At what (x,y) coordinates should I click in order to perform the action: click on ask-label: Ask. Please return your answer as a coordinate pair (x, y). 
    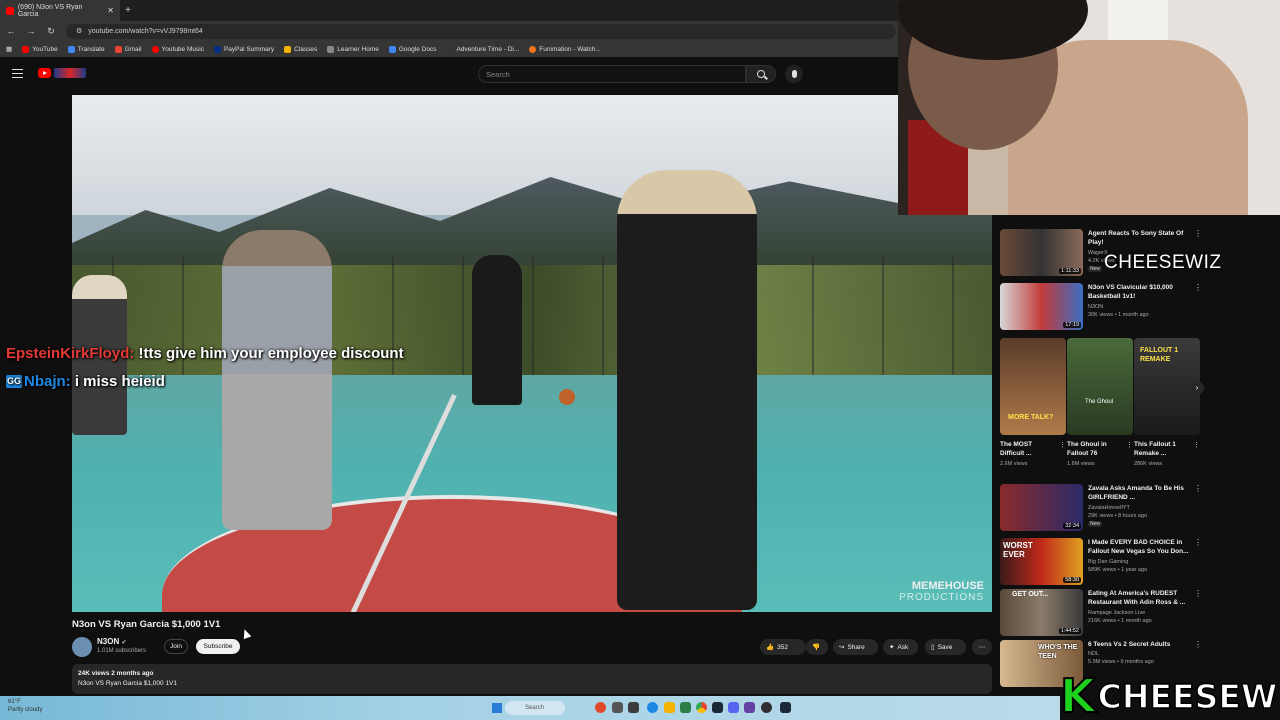
    Looking at the image, I should click on (903, 647).